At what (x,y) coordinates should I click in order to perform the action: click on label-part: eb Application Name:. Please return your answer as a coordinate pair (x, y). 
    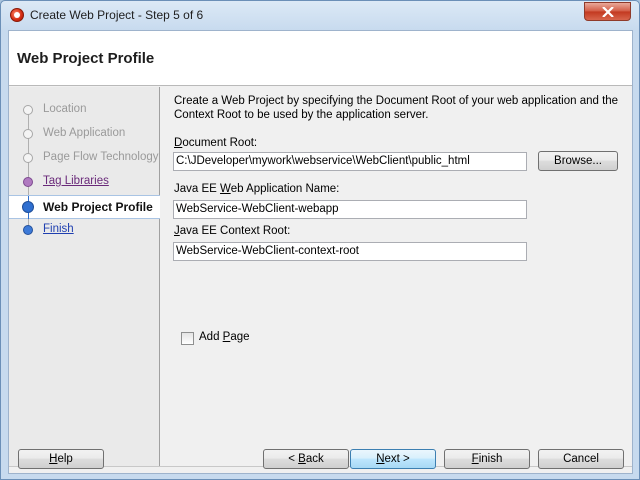
    Looking at the image, I should click on (285, 189).